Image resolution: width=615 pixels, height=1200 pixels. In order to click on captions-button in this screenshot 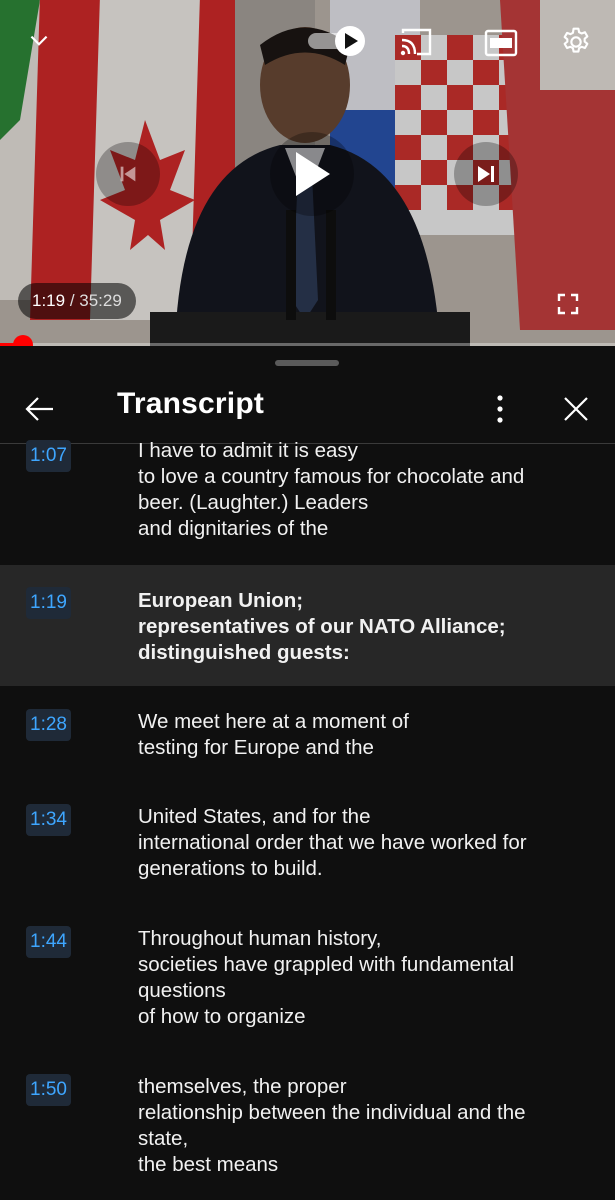, I will do `click(501, 43)`.